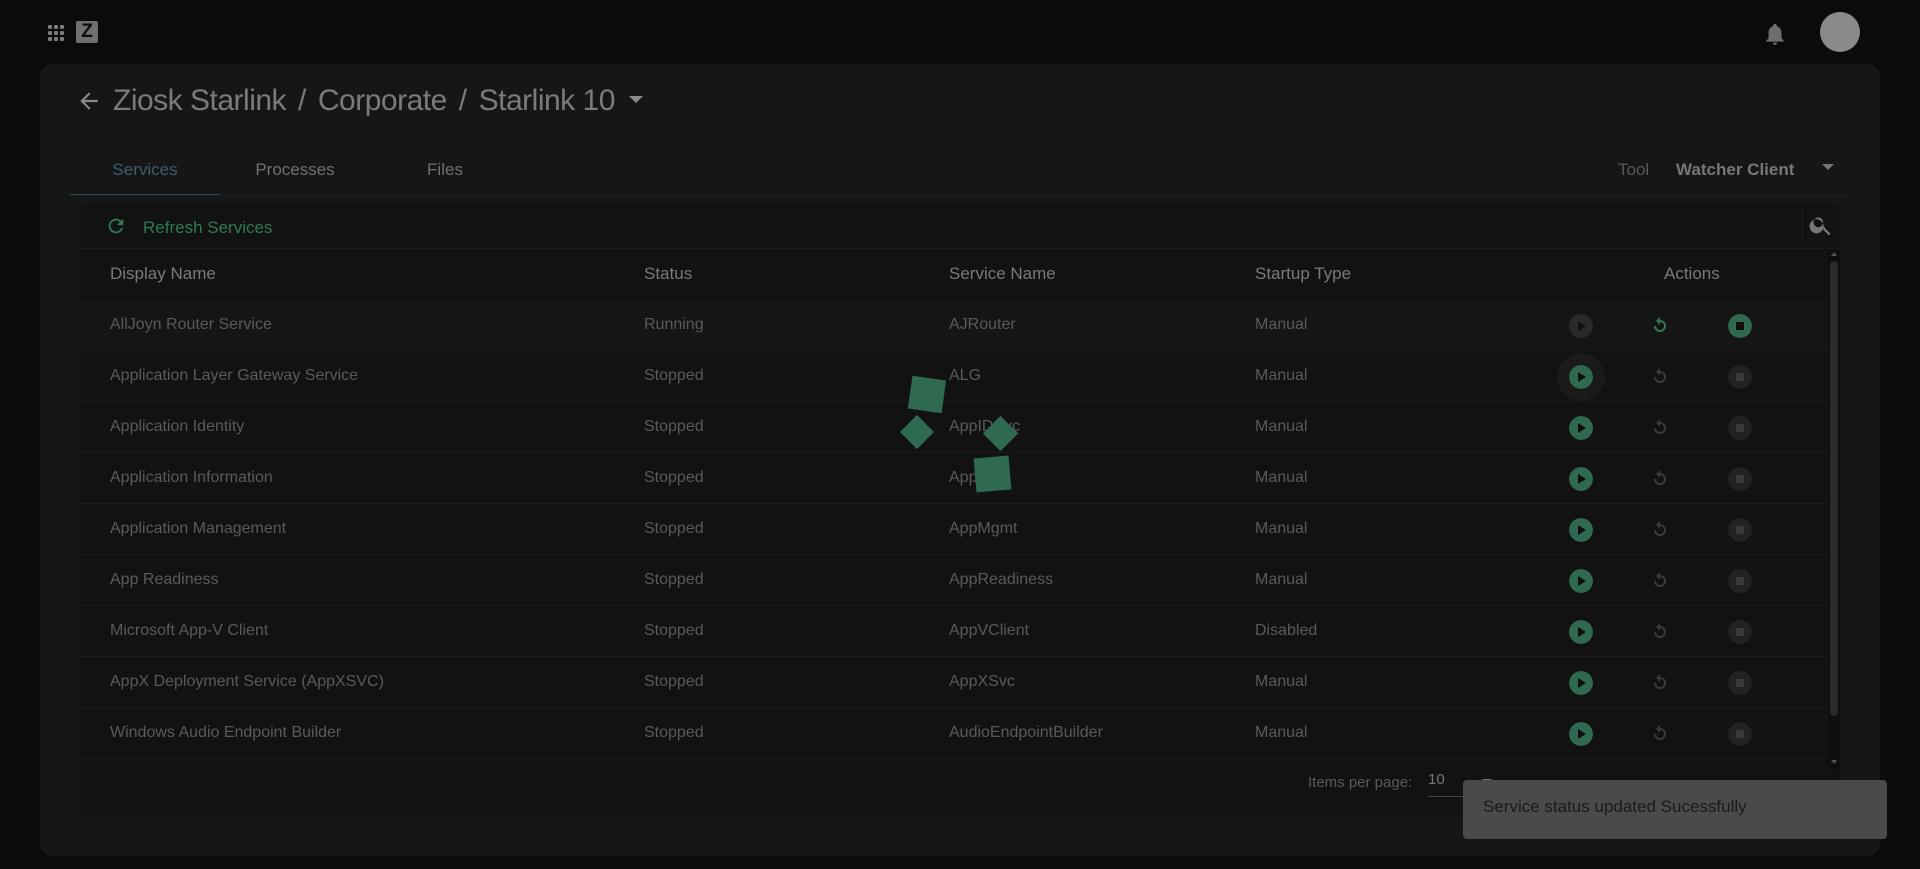 The width and height of the screenshot is (1920, 869). Describe the element at coordinates (226, 732) in the screenshot. I see `cell-display-name: Windows Audio Endpoint Builder` at that location.